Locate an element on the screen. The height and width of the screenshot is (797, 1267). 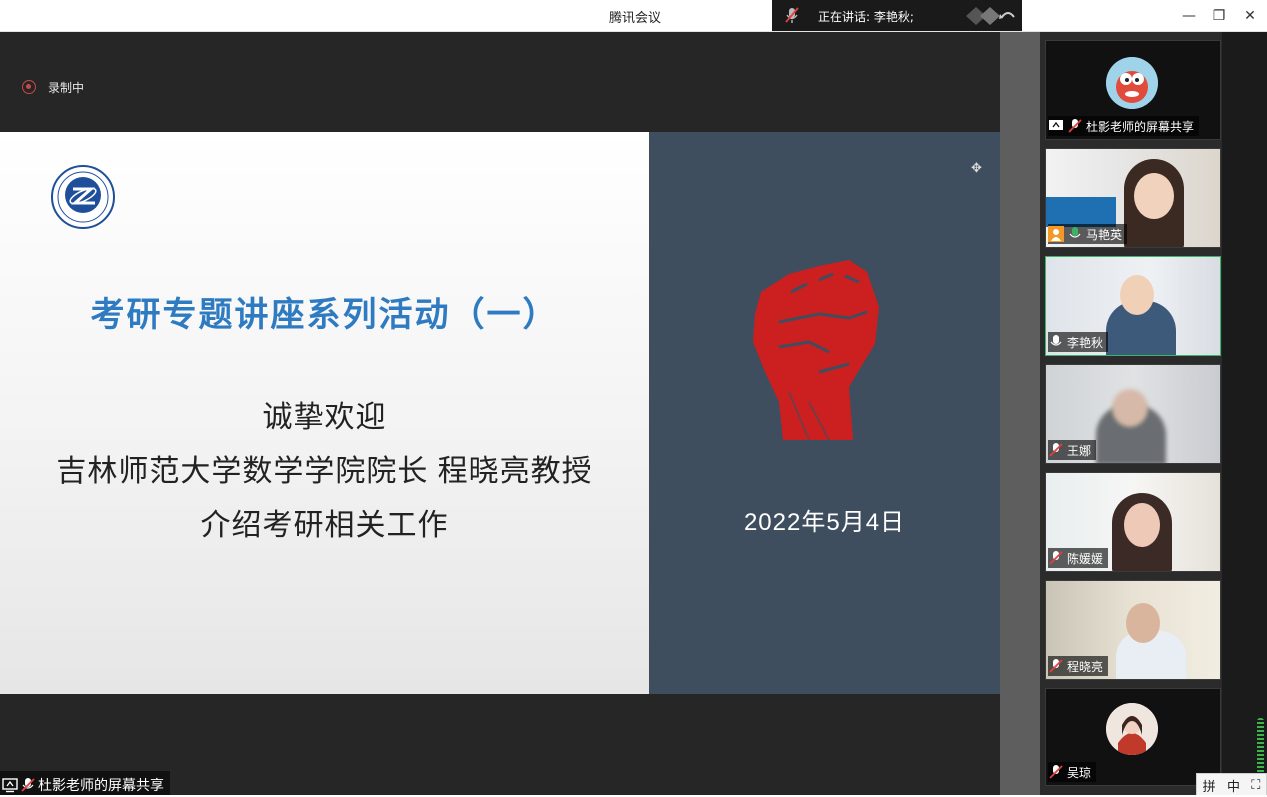
participant-label: 马艳英 is located at coordinates (1088, 234).